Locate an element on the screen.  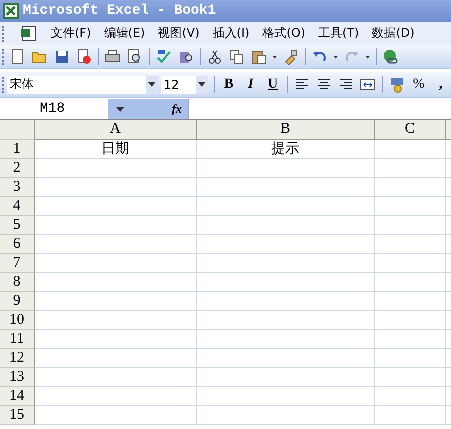
format-button: I is located at coordinates (251, 85).